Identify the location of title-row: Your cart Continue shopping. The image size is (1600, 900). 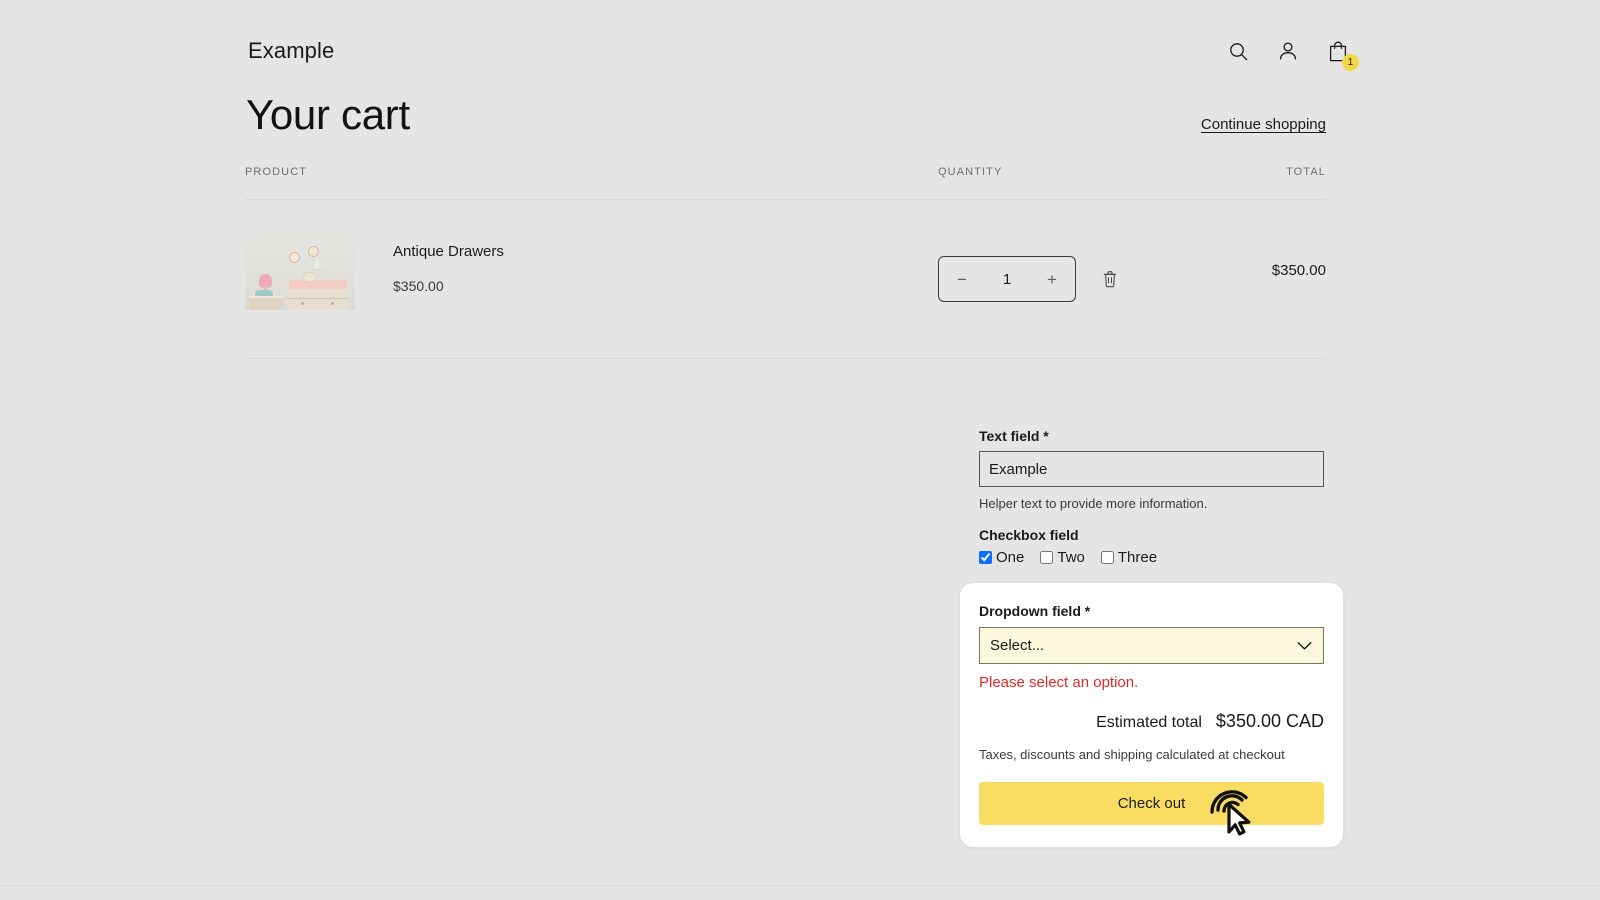
(786, 114).